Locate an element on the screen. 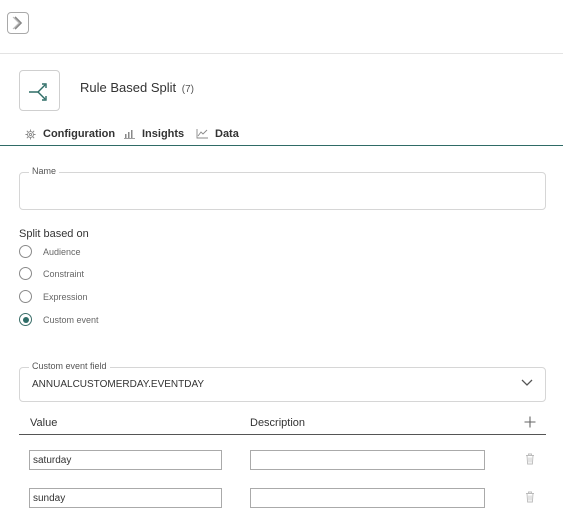  radio-audience: Audience is located at coordinates (50, 251).